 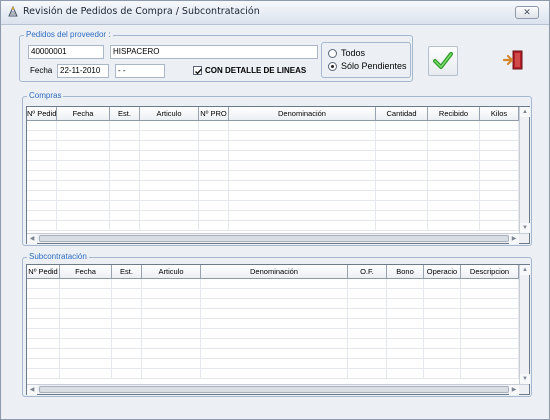 What do you see at coordinates (43, 271) in the screenshot?
I see `subc-col-npedido: Nº Pedid` at bounding box center [43, 271].